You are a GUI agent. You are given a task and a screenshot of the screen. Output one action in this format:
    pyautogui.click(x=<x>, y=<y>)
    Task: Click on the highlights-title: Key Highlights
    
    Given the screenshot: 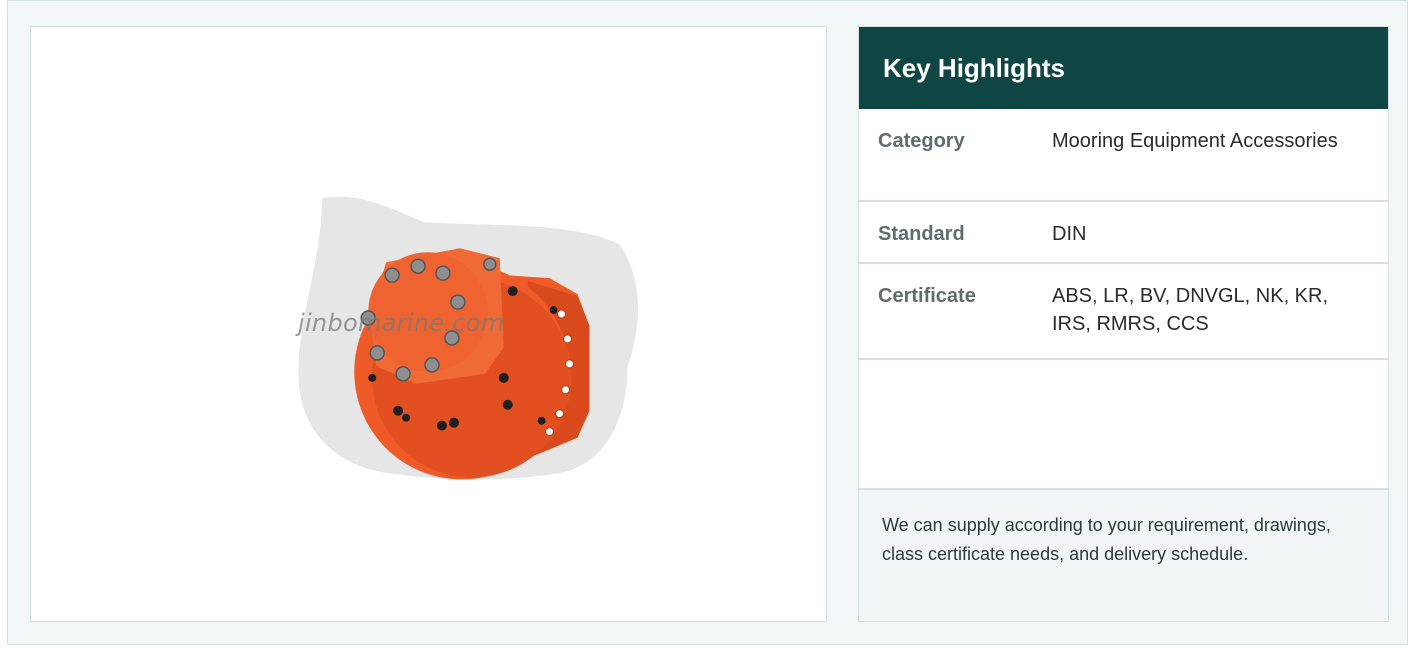 What is the action you would take?
    pyautogui.click(x=1123, y=68)
    